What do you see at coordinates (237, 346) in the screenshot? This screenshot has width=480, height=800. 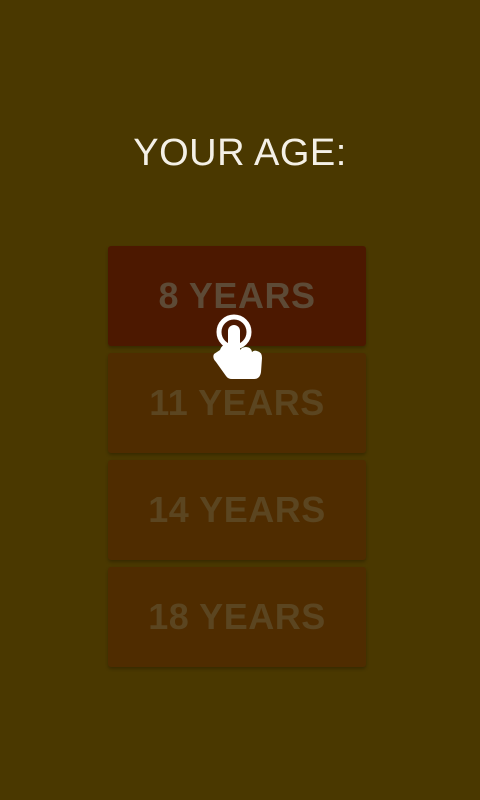 I see `tap-hand-icon` at bounding box center [237, 346].